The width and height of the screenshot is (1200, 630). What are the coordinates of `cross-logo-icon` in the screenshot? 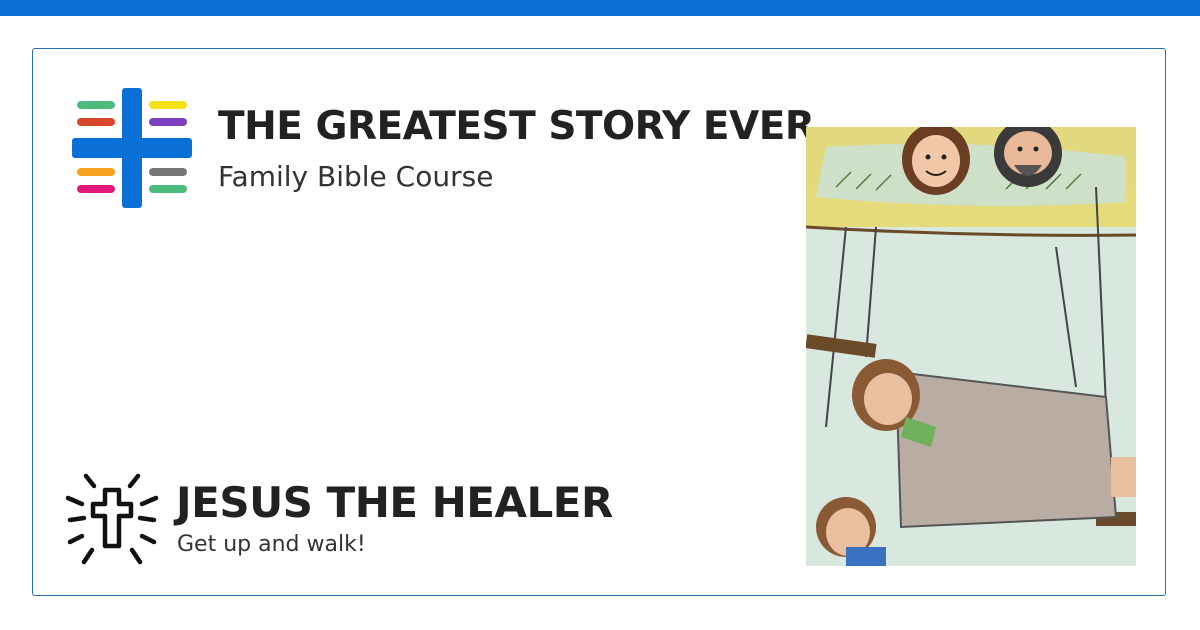 It's located at (133, 149).